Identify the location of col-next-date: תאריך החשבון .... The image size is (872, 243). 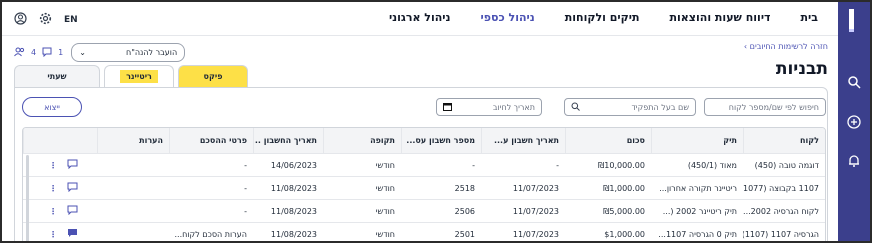
(288, 140).